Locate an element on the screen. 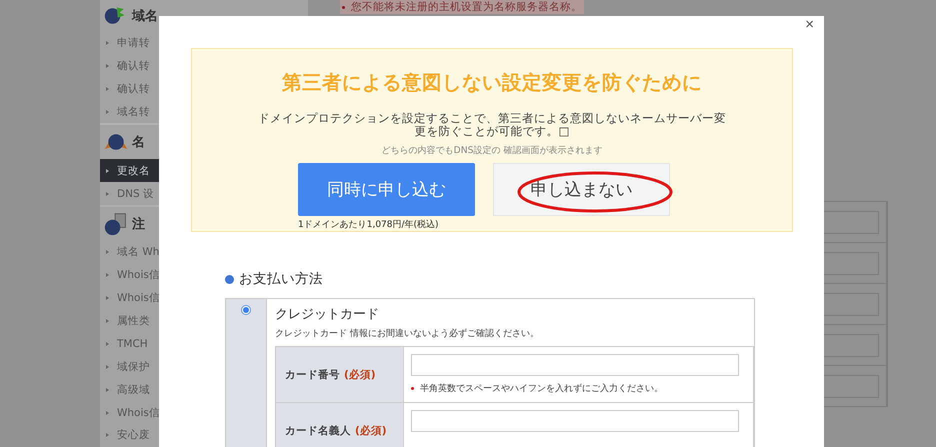 The image size is (936, 447). sidebar-item: TMCH is located at coordinates (129, 344).